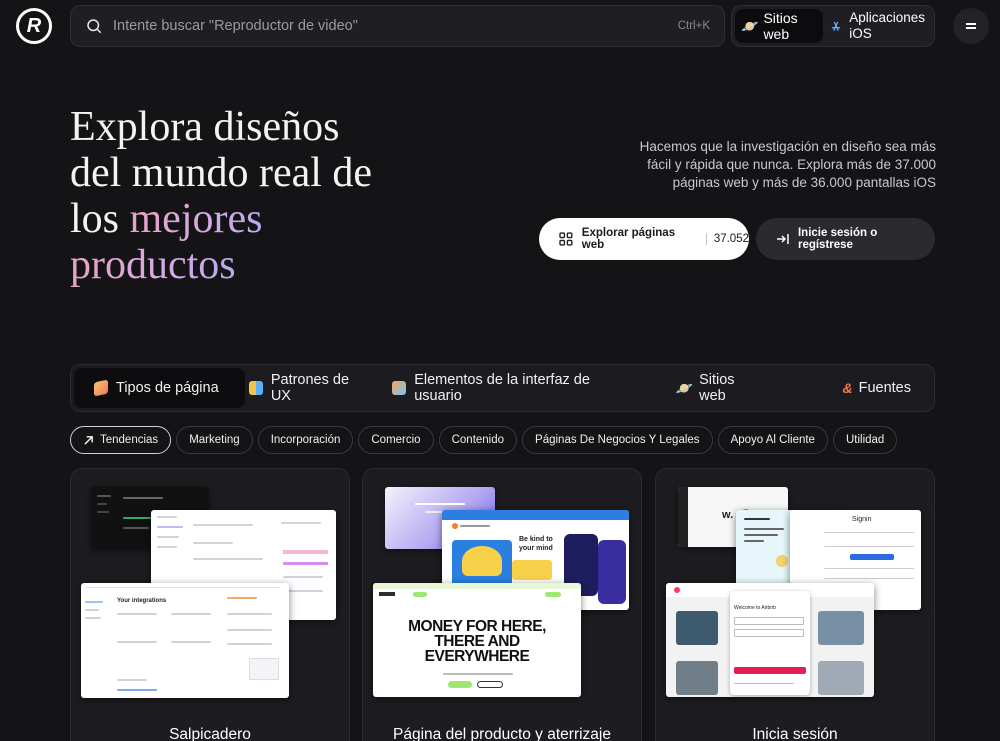  I want to click on tab-fonts-label: Fuentes, so click(884, 388).